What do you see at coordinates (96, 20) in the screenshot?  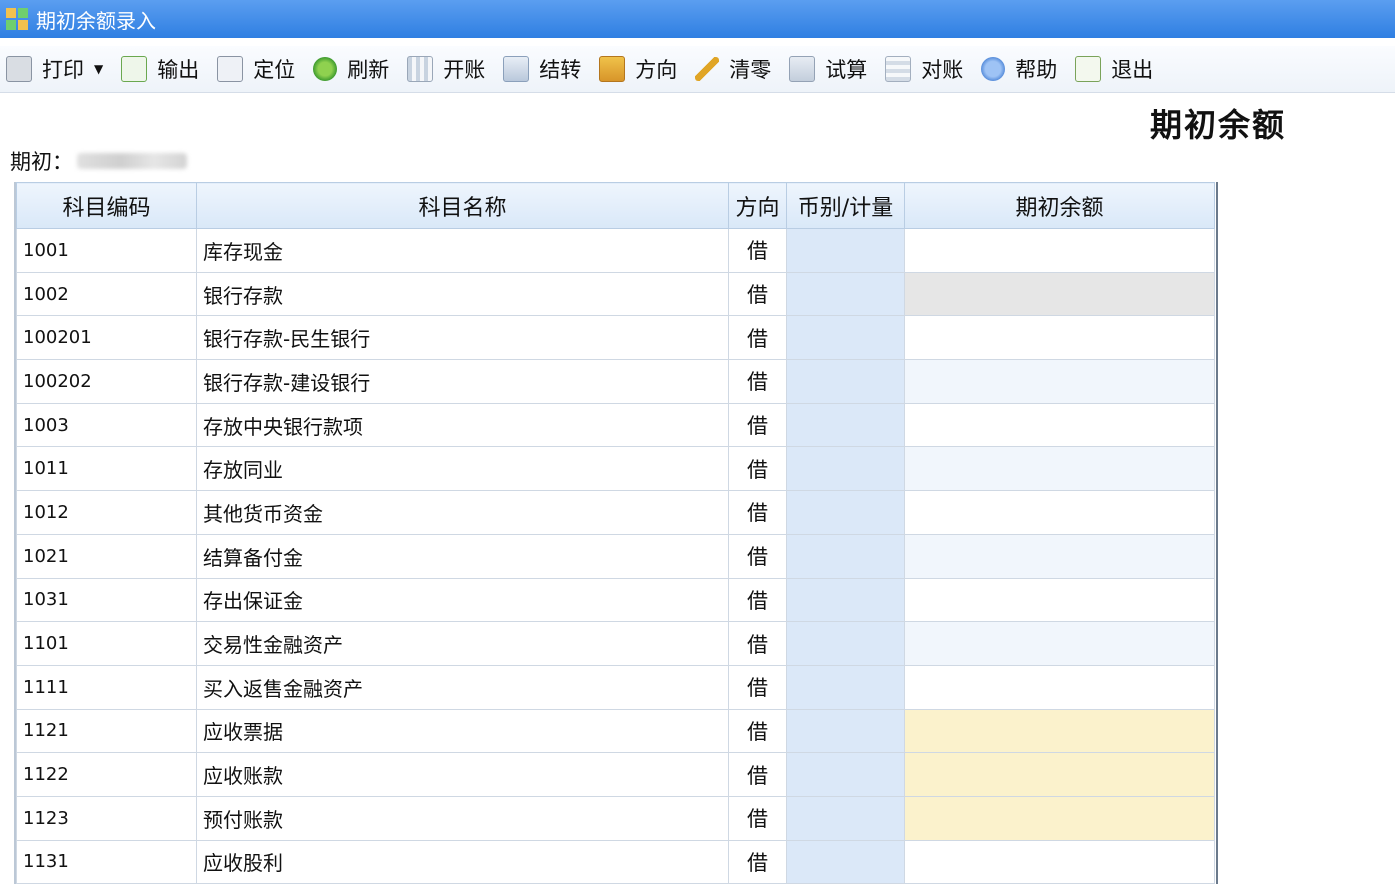 I see `window-title: 期初余额录入` at bounding box center [96, 20].